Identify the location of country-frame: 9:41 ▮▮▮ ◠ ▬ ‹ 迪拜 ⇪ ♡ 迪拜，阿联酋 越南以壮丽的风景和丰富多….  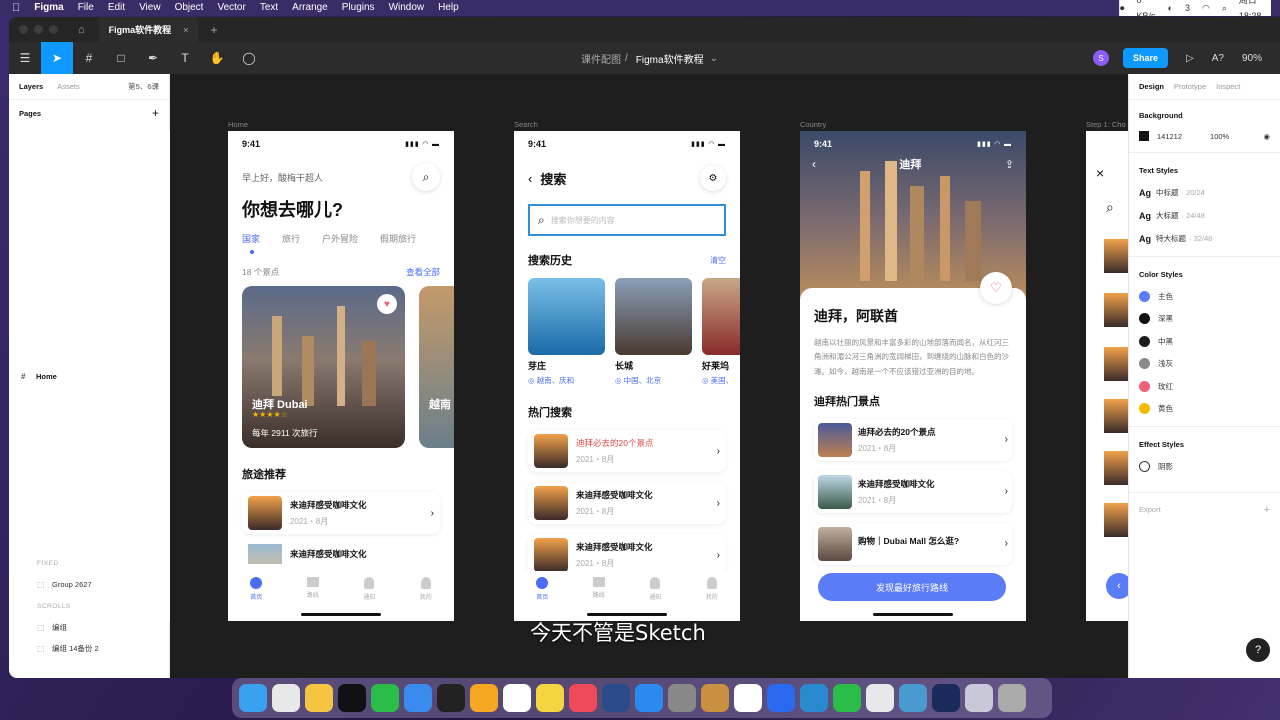
(913, 376).